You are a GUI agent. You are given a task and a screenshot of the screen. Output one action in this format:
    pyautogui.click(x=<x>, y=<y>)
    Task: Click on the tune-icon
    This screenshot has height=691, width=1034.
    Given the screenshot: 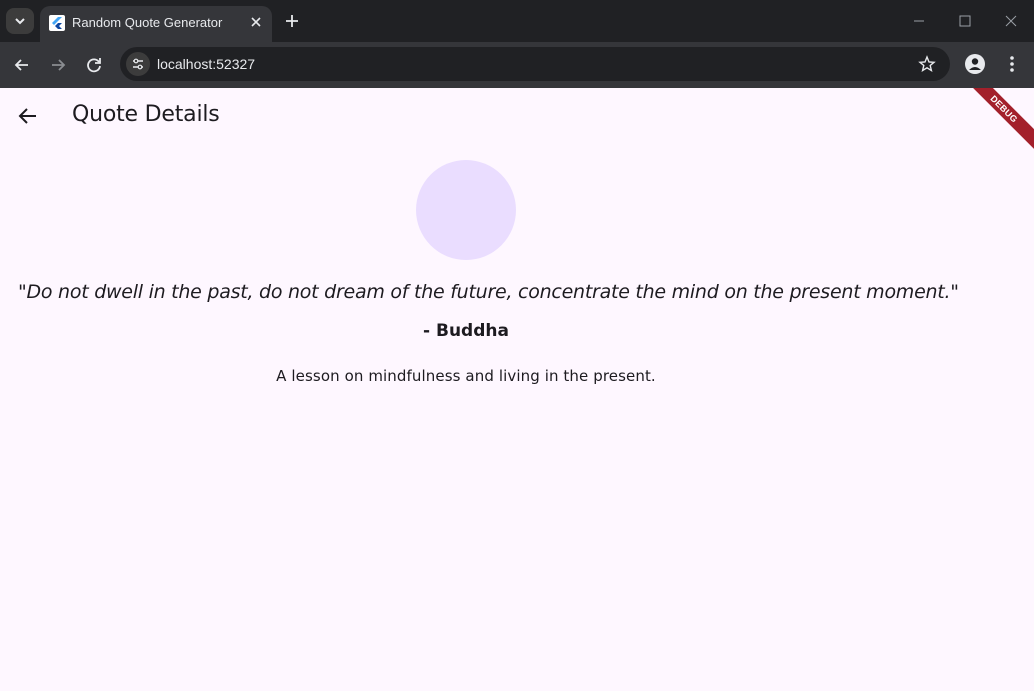 What is the action you would take?
    pyautogui.click(x=138, y=64)
    